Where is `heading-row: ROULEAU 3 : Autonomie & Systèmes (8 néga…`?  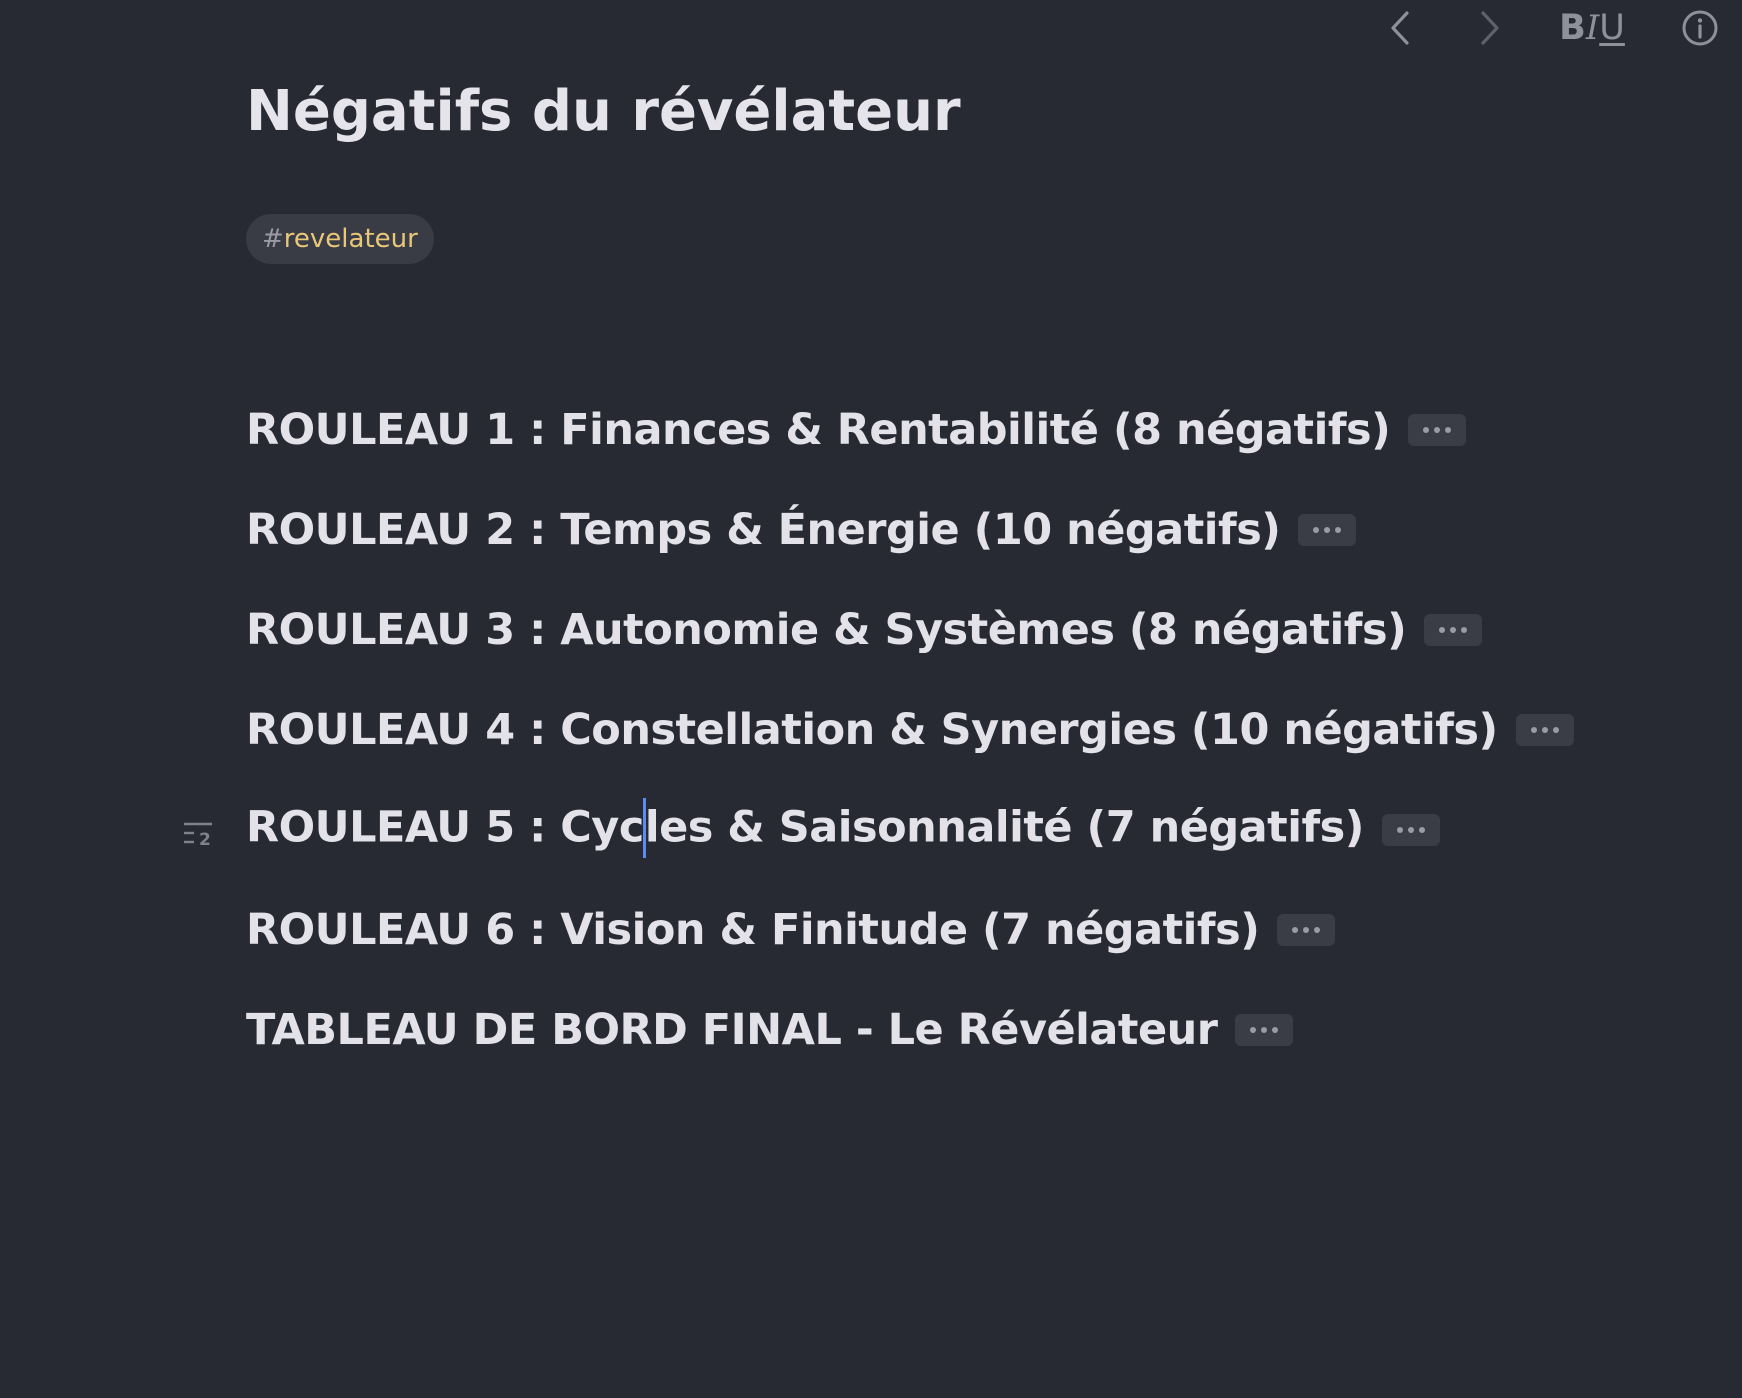 heading-row: ROULEAU 3 : Autonomie & Systèmes (8 néga… is located at coordinates (864, 630).